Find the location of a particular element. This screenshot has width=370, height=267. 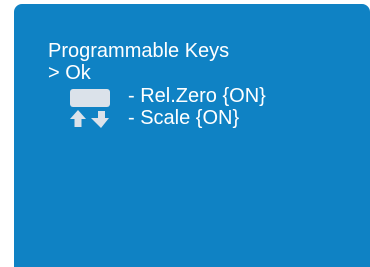

menu-item-ok: > Ok is located at coordinates (69, 73).